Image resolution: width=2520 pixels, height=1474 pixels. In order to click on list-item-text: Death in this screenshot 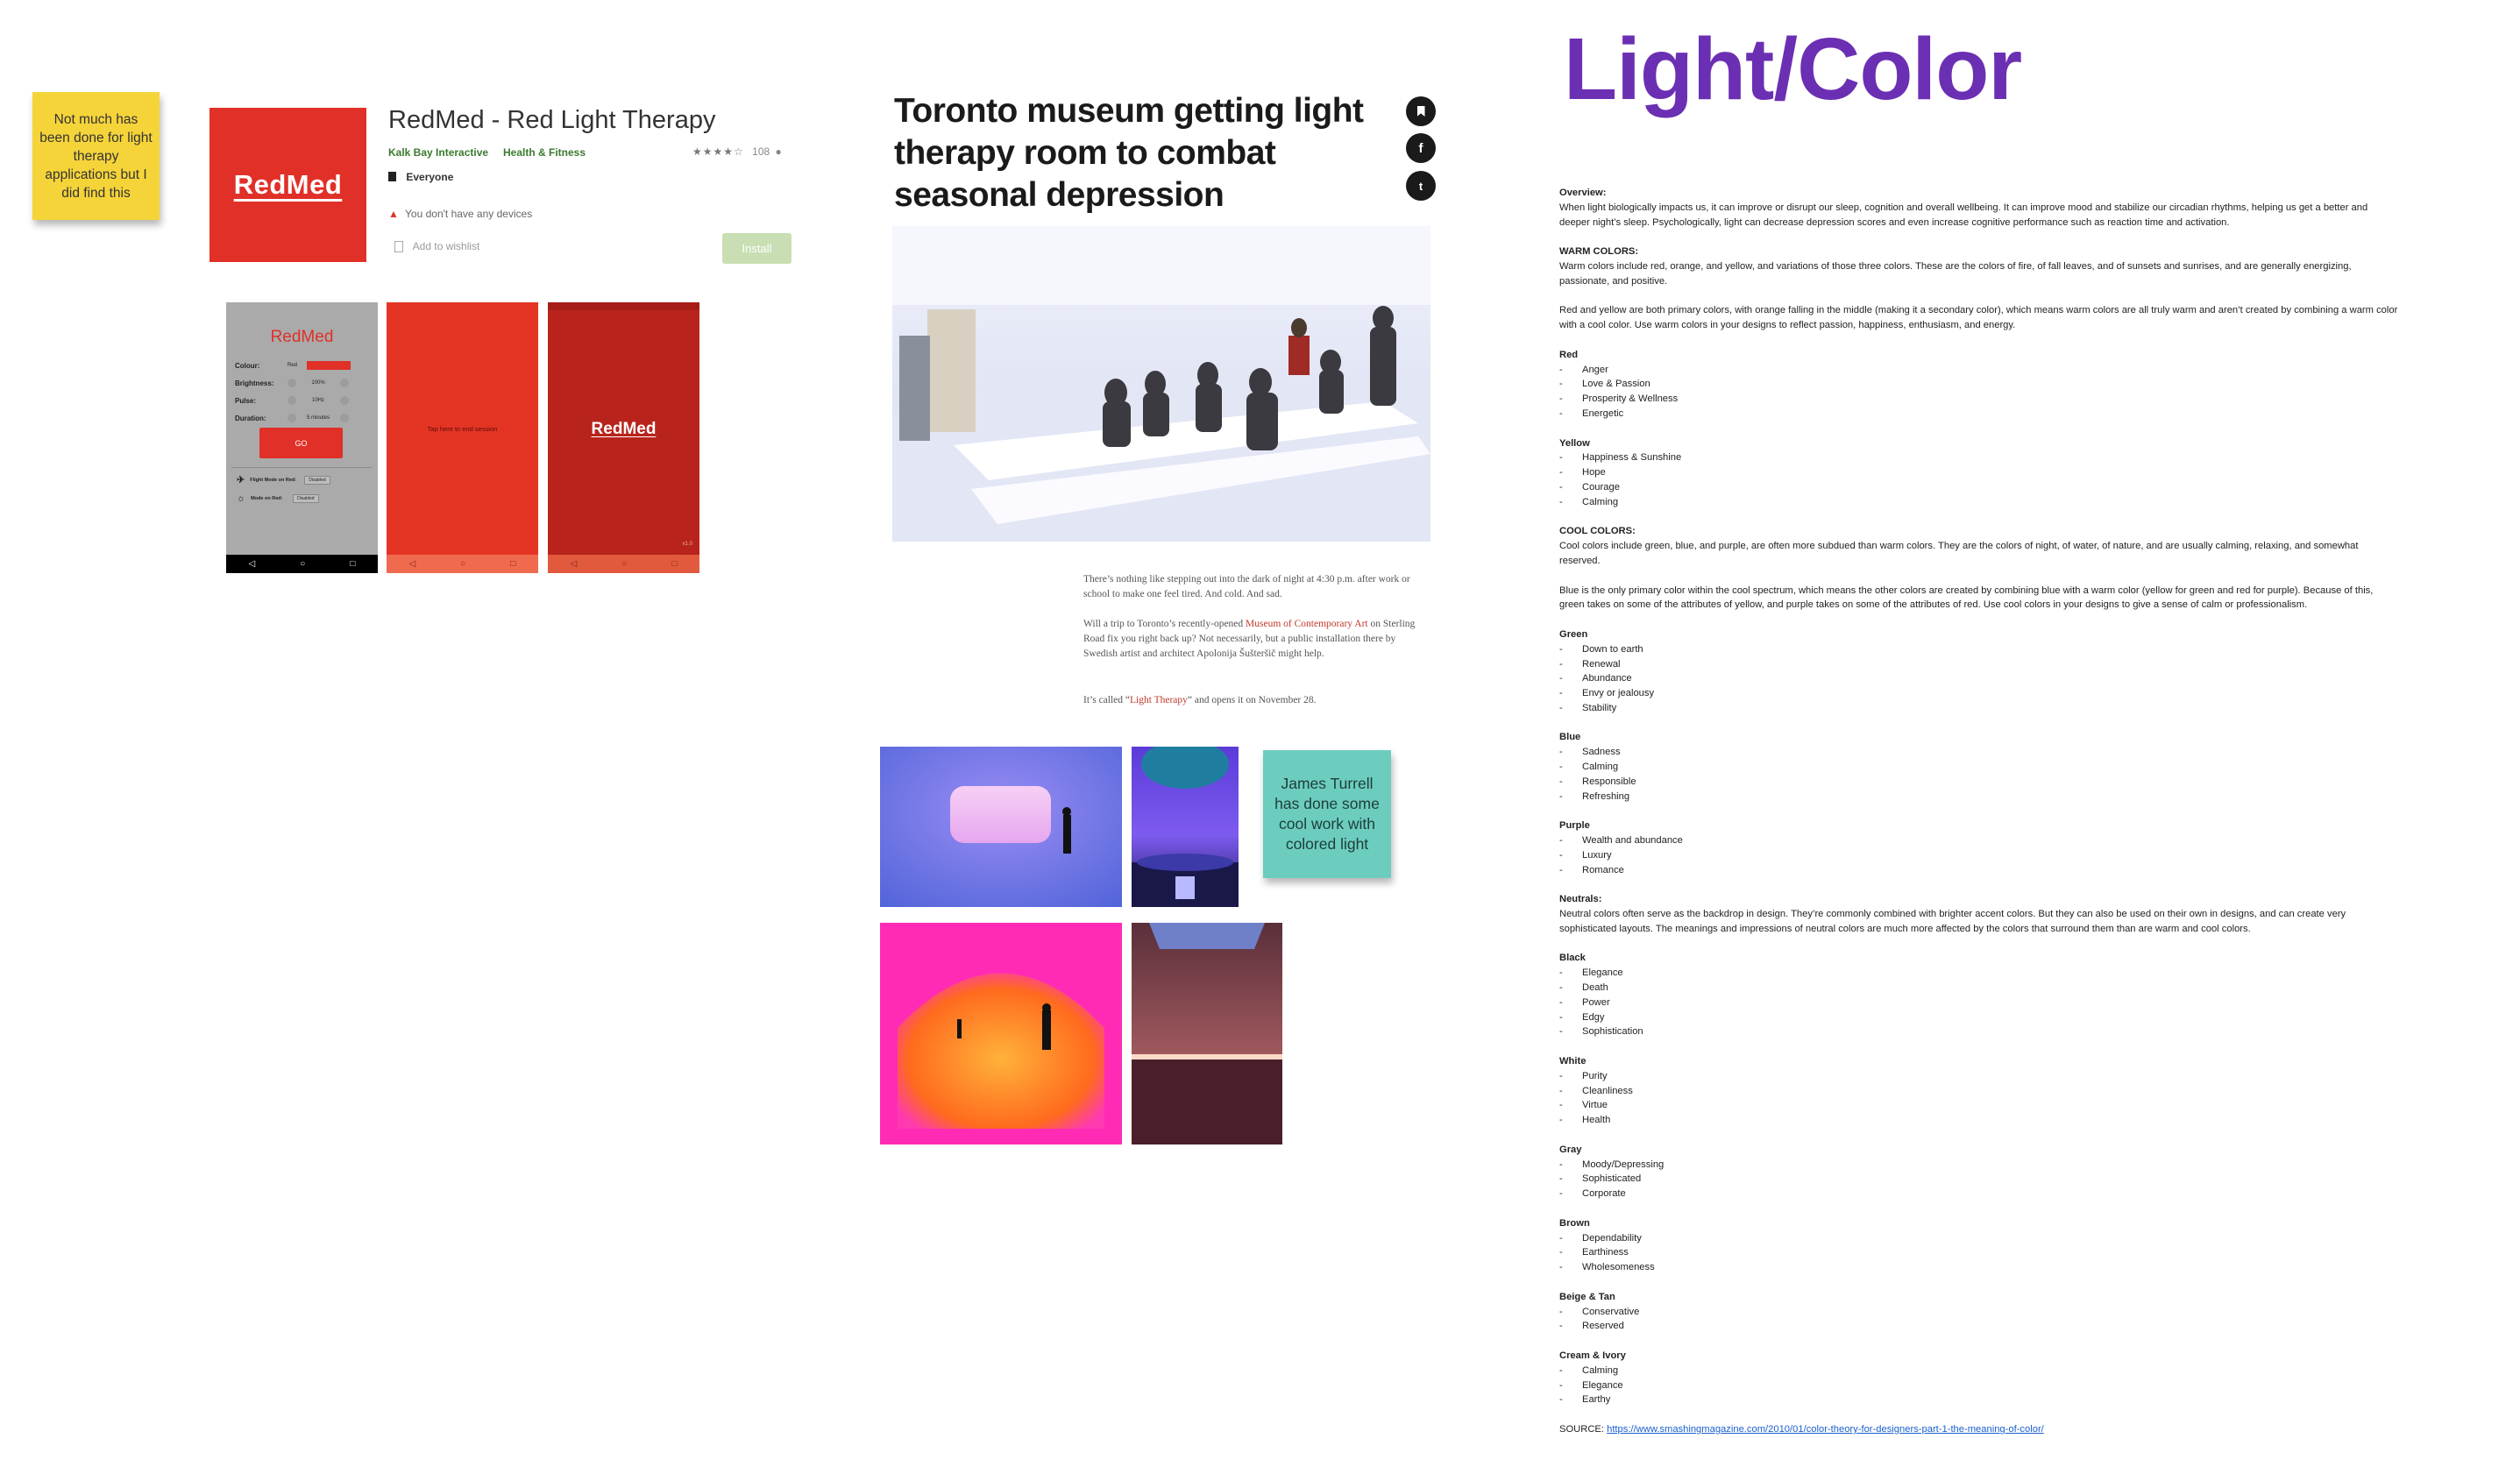, I will do `click(1595, 988)`.